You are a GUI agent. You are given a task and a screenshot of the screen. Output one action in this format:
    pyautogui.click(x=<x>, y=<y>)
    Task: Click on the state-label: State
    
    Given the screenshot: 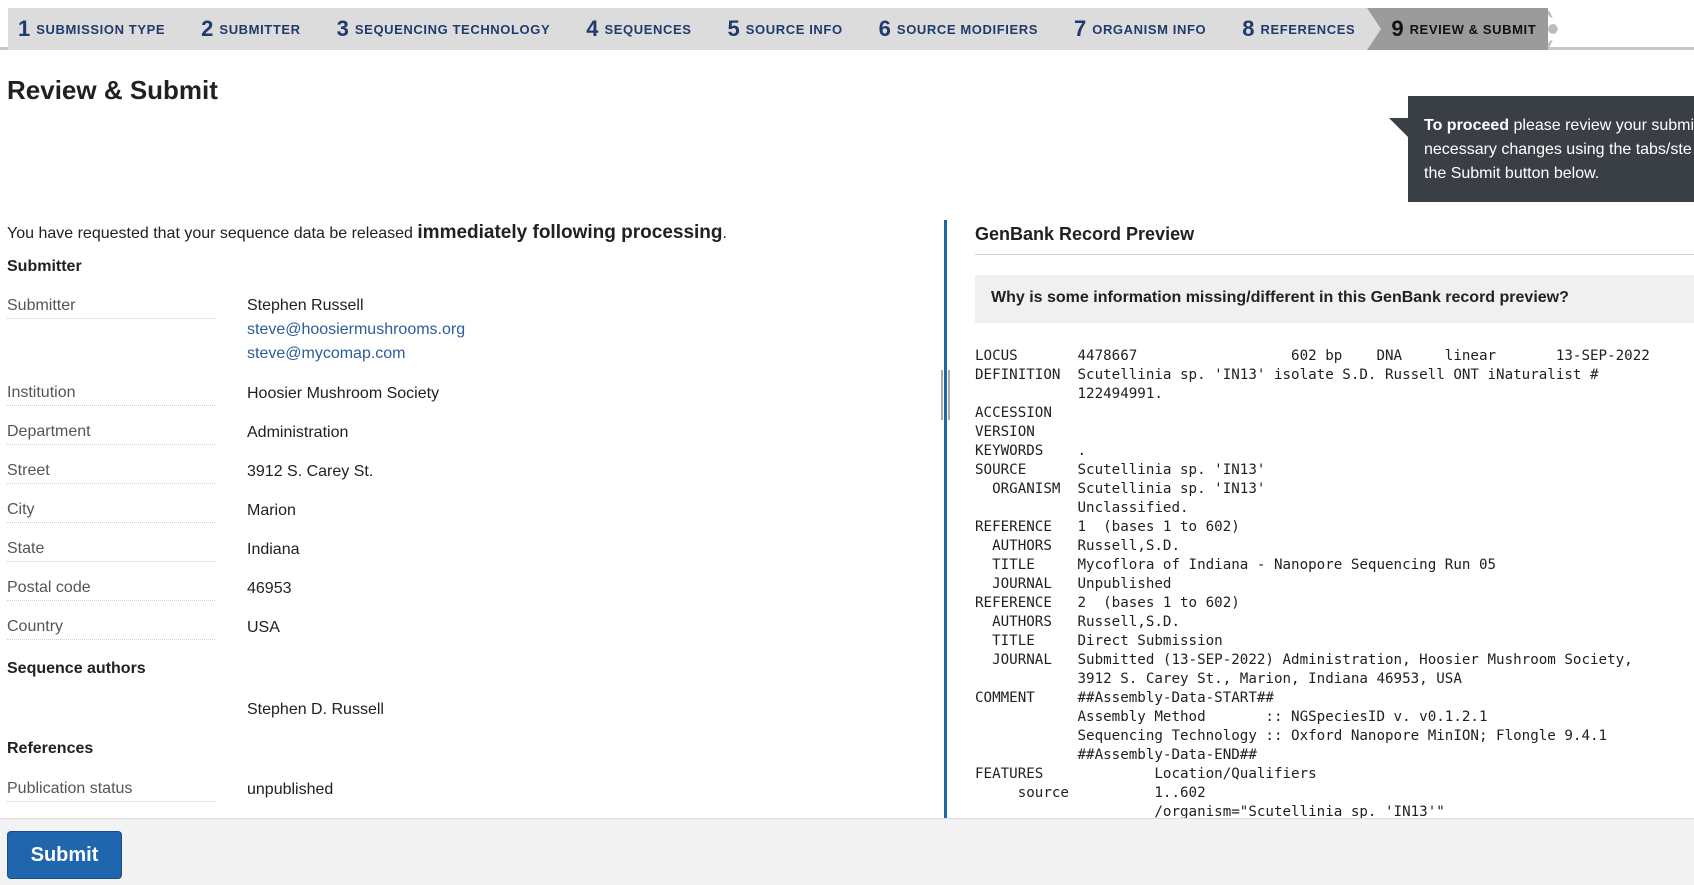 What is the action you would take?
    pyautogui.click(x=111, y=551)
    